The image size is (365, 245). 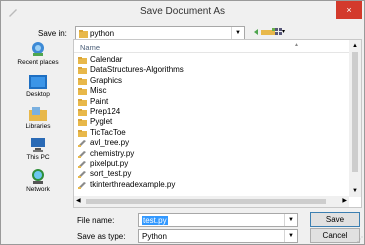 I want to click on title-bar: Save Document As ×, so click(x=182, y=12).